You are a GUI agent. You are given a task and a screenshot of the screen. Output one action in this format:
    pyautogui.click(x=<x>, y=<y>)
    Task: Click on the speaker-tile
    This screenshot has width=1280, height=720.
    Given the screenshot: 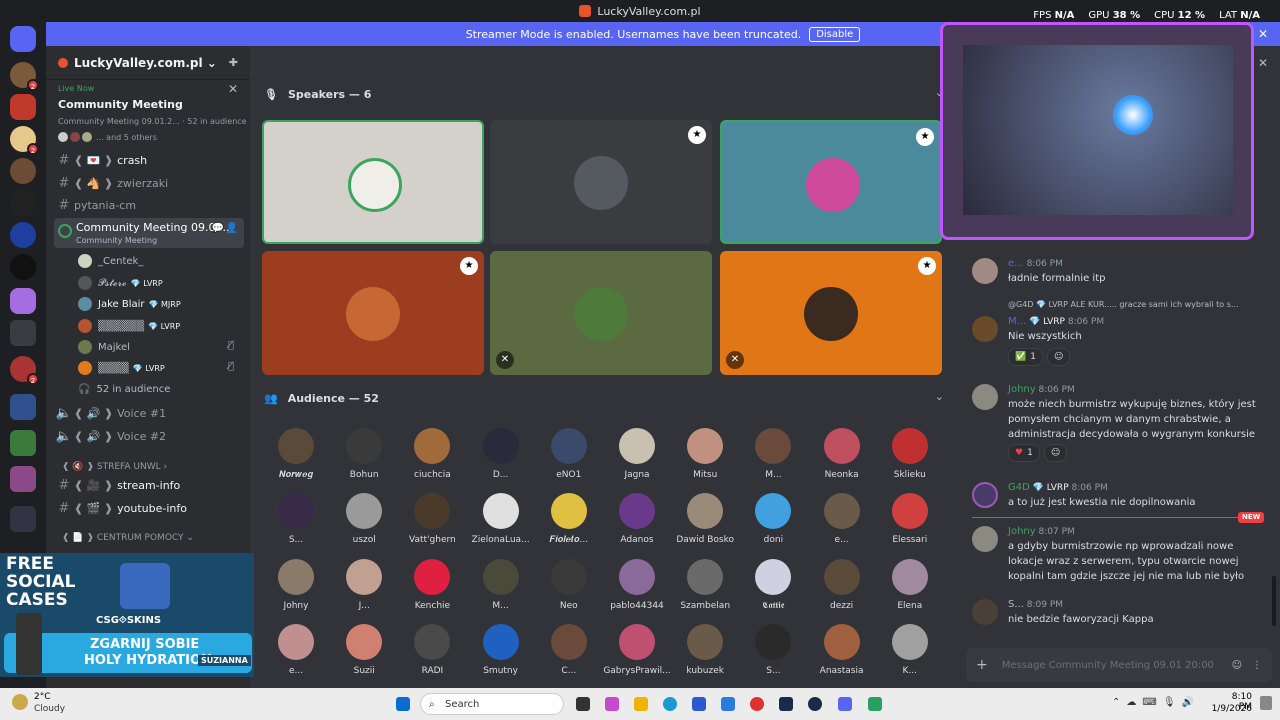 What is the action you would take?
    pyautogui.click(x=373, y=182)
    